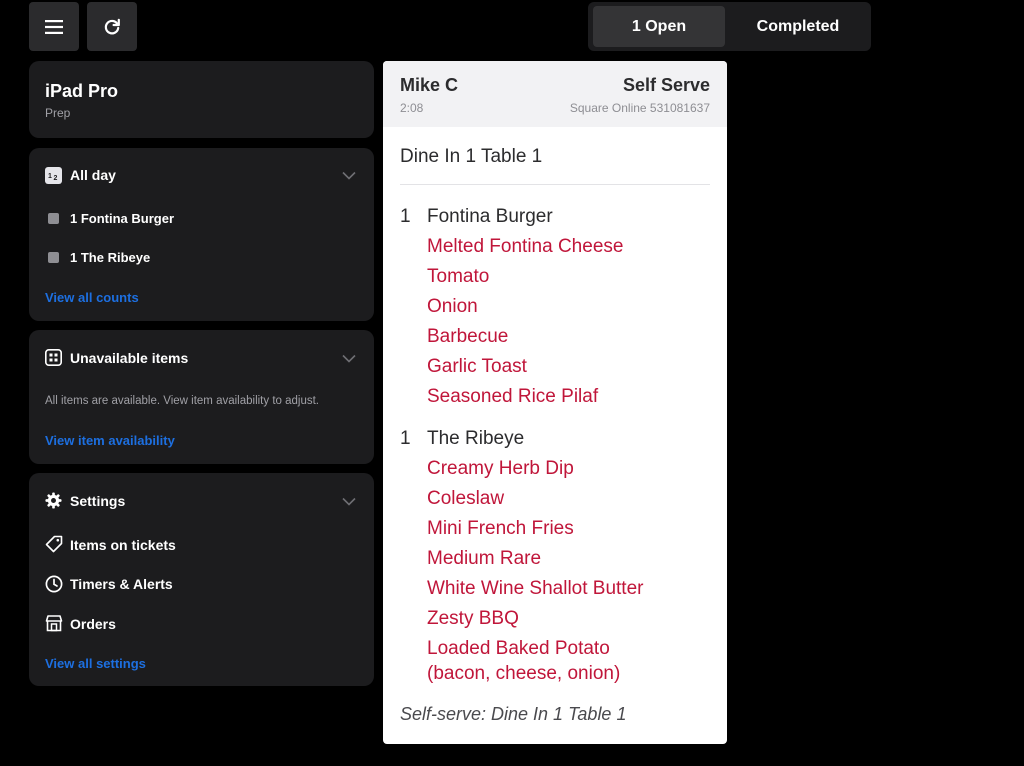  I want to click on menu-button, so click(54, 26).